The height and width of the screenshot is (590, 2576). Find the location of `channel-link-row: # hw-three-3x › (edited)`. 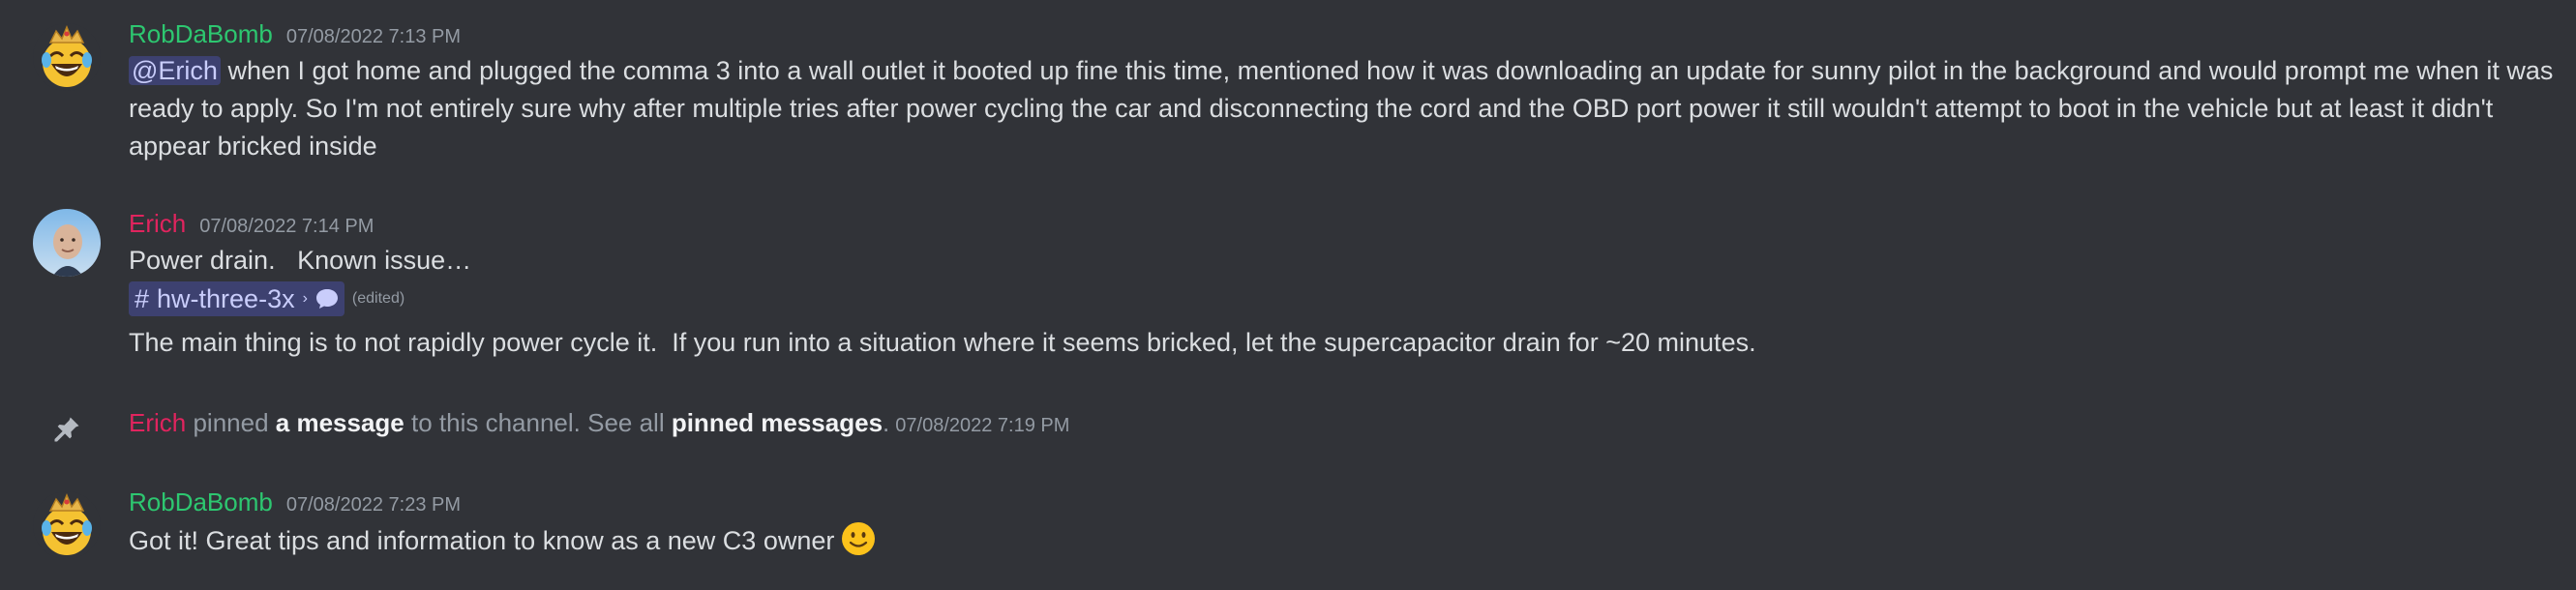

channel-link-row: # hw-three-3x › (edited) is located at coordinates (1343, 299).